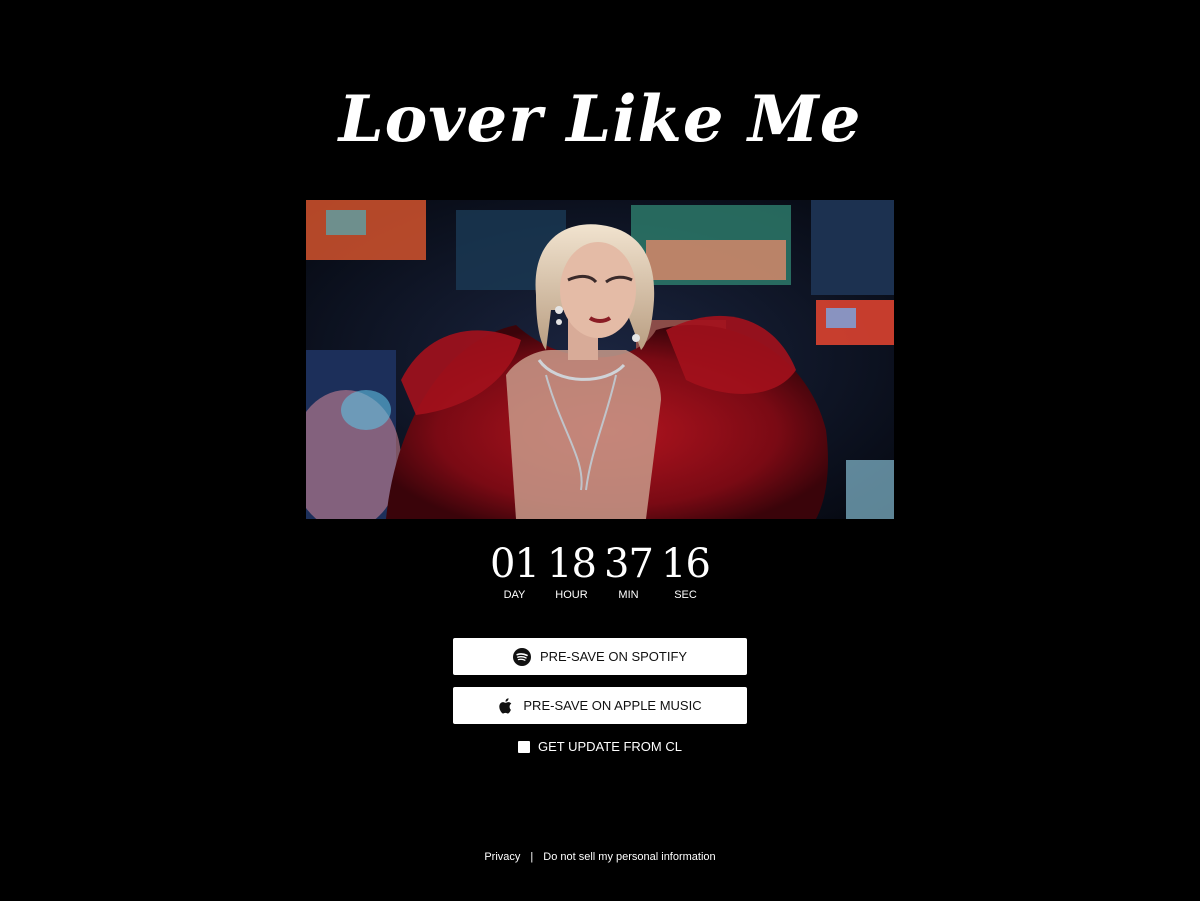 The height and width of the screenshot is (901, 1200). I want to click on countdown-label: MIN, so click(628, 595).